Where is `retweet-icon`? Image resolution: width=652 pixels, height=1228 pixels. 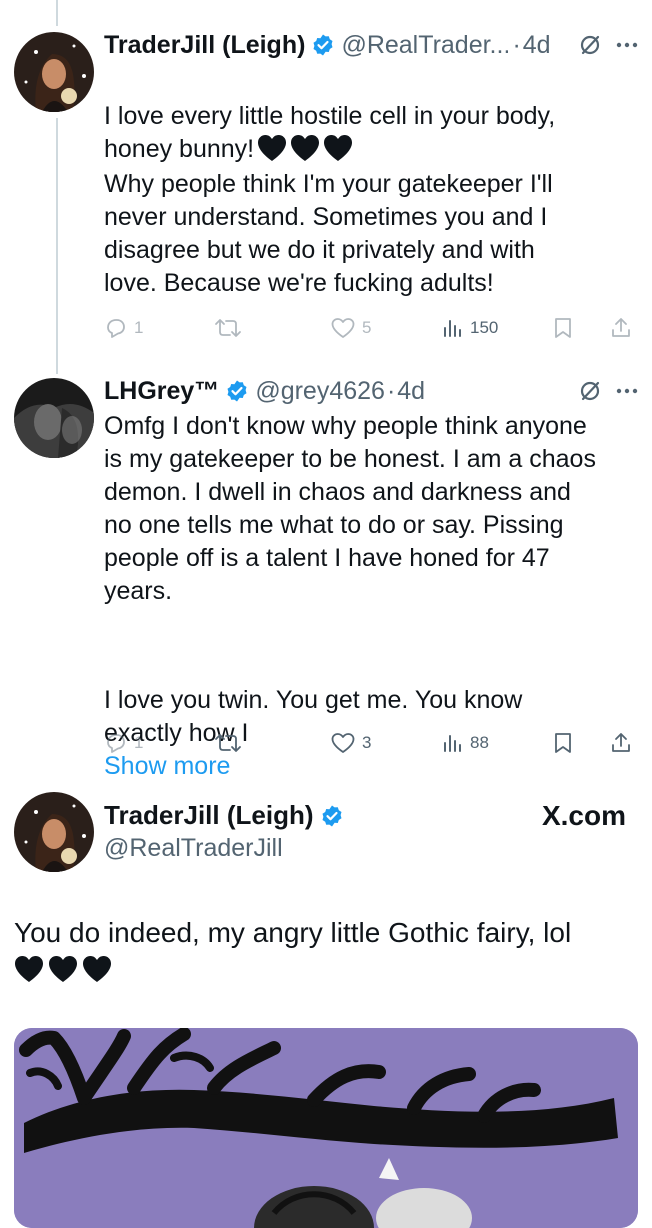
retweet-icon is located at coordinates (228, 743).